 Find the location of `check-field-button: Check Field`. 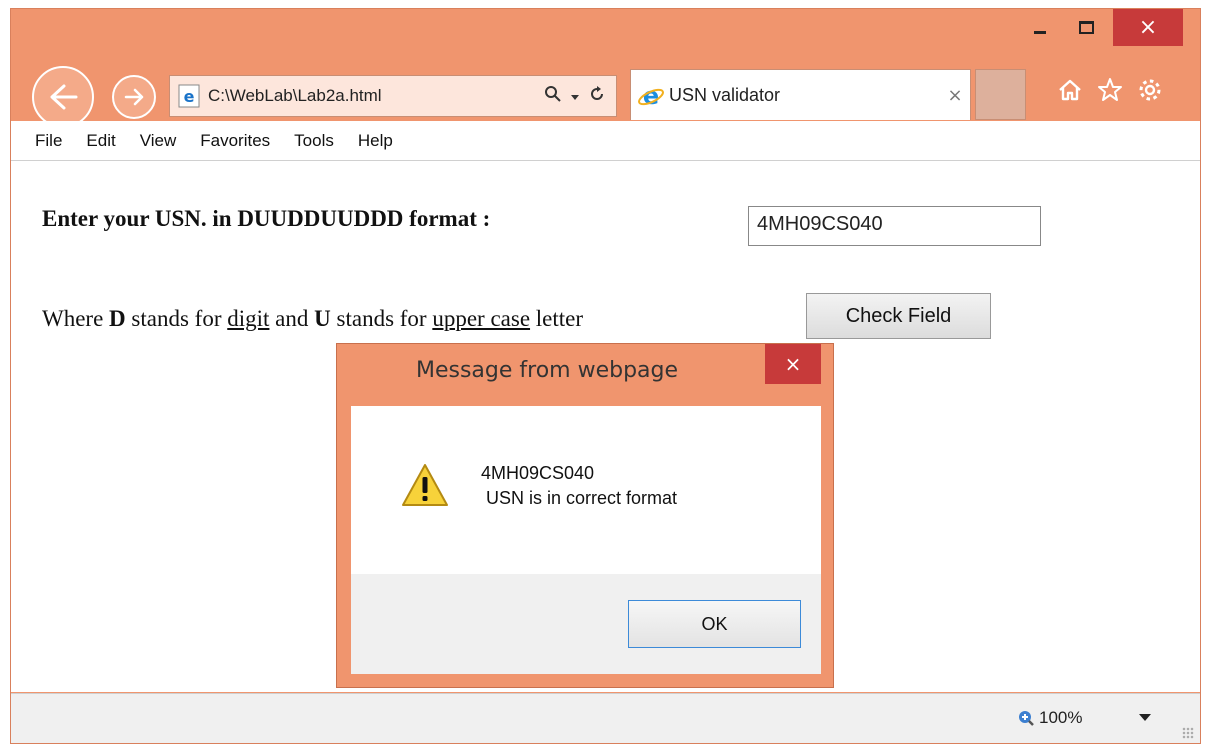

check-field-button: Check Field is located at coordinates (898, 316).